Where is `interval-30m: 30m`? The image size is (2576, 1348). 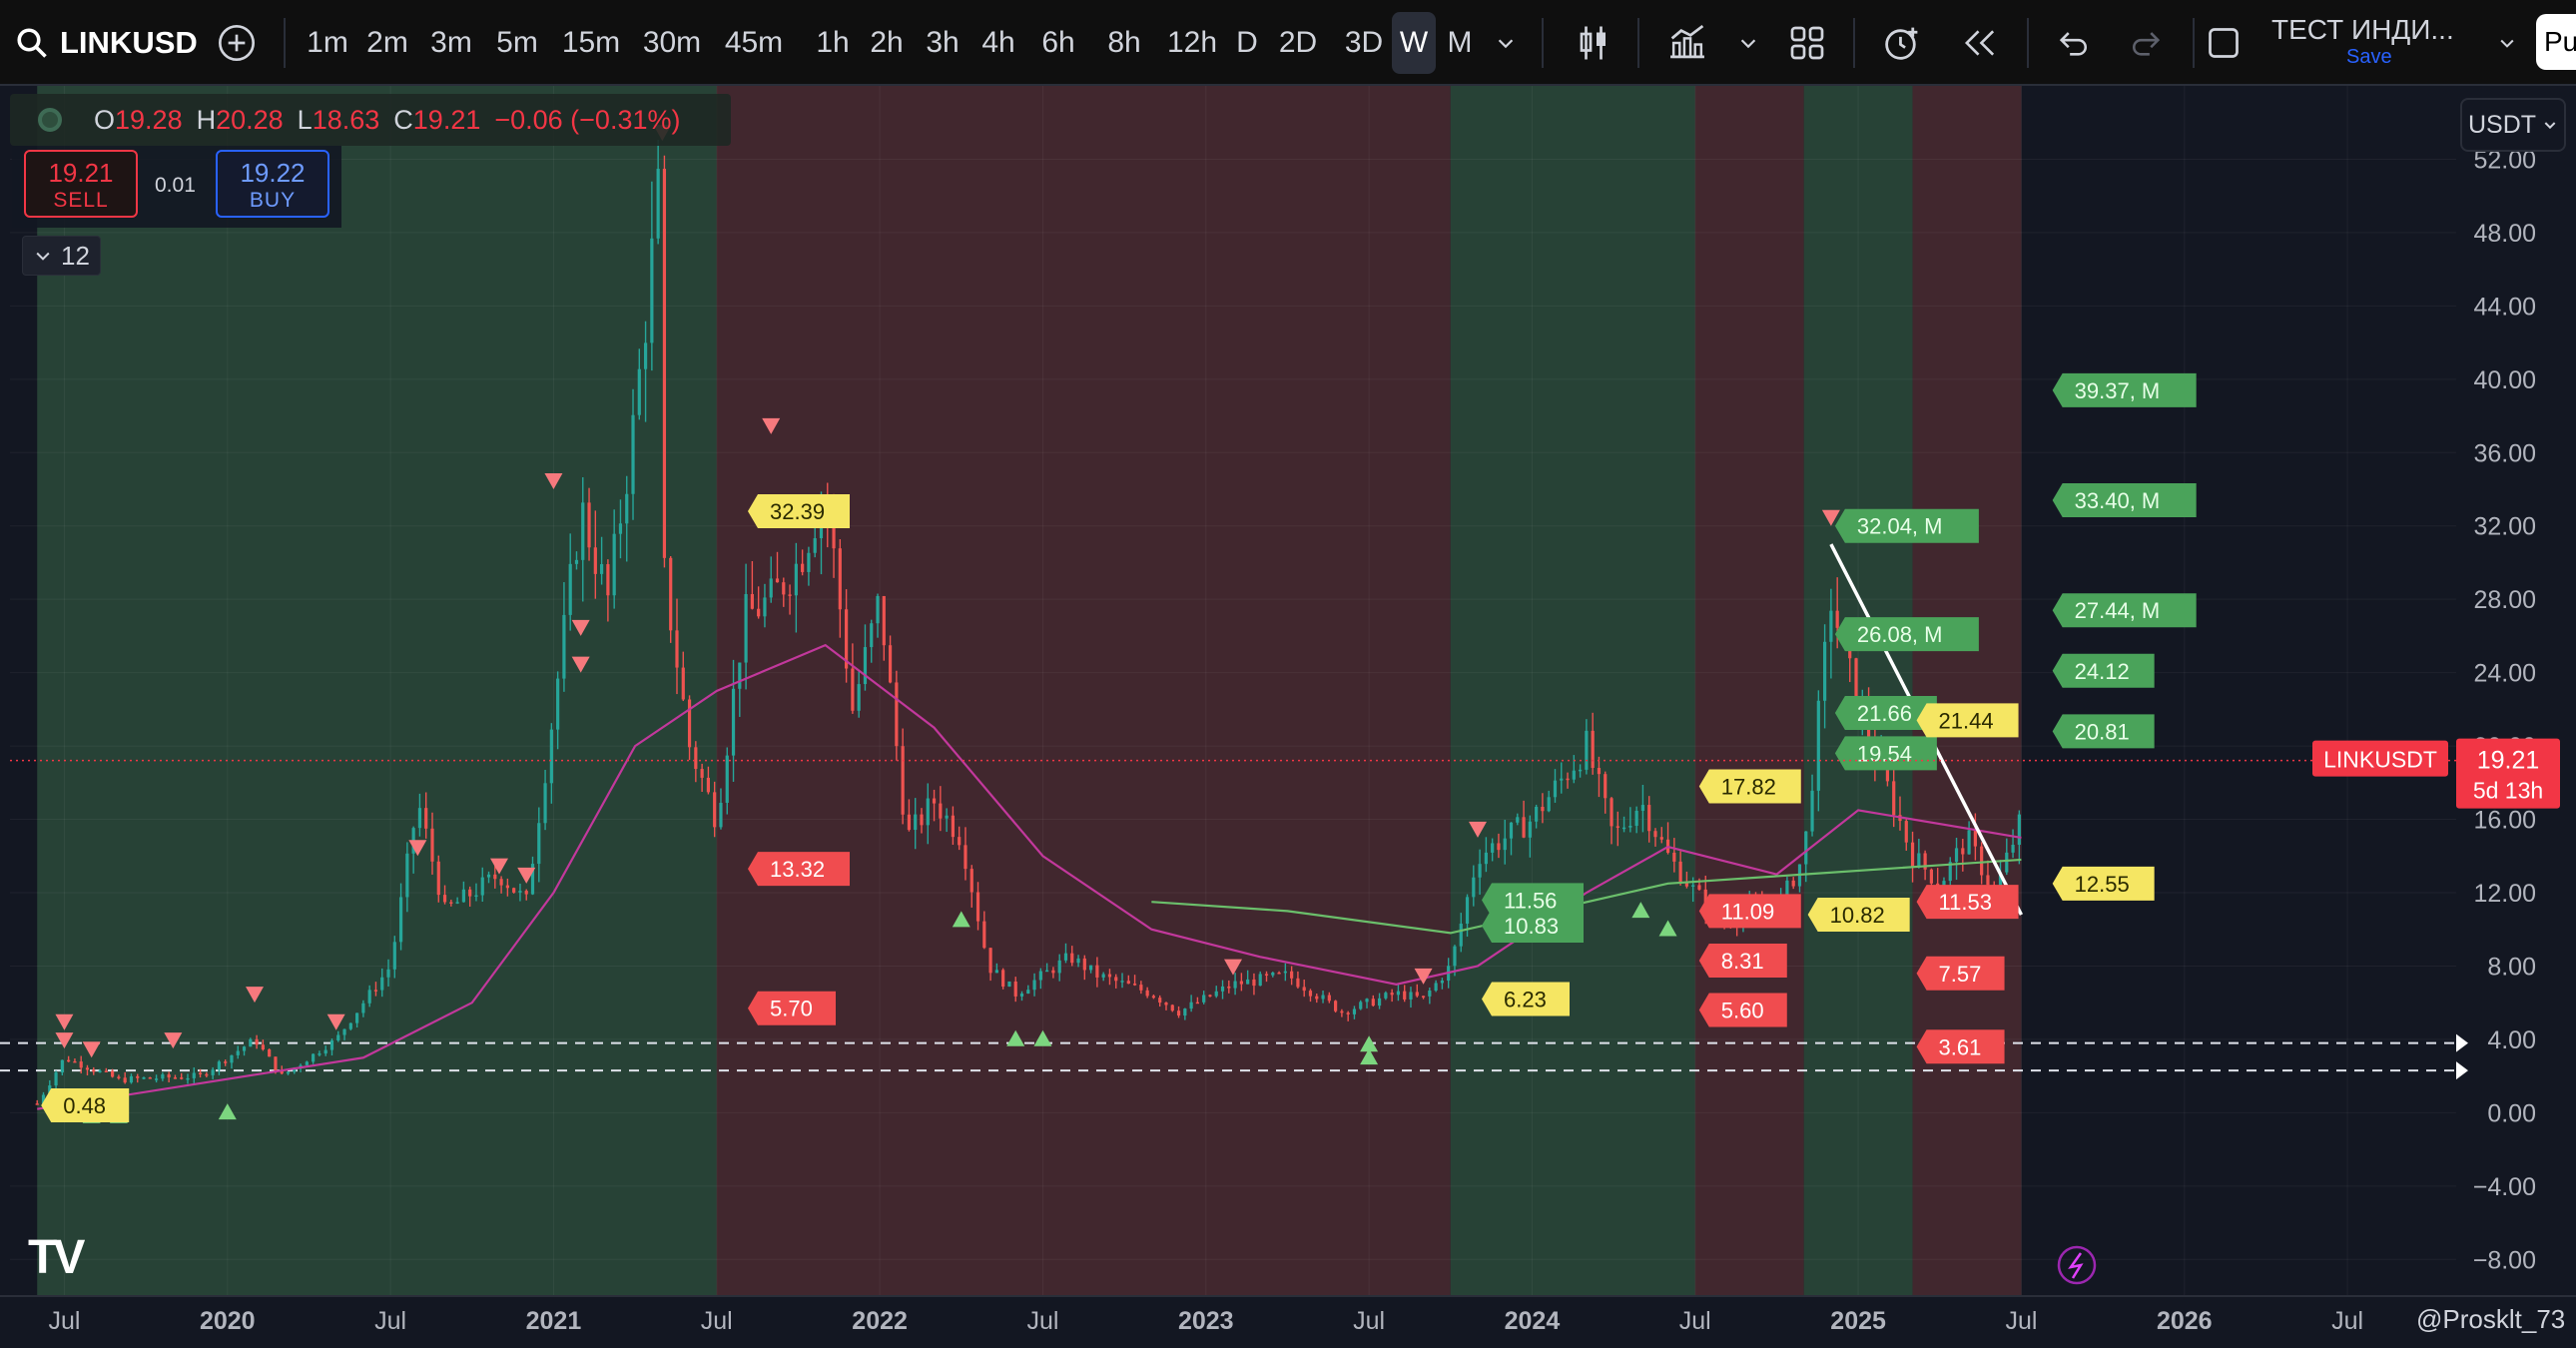
interval-30m: 30m is located at coordinates (672, 43).